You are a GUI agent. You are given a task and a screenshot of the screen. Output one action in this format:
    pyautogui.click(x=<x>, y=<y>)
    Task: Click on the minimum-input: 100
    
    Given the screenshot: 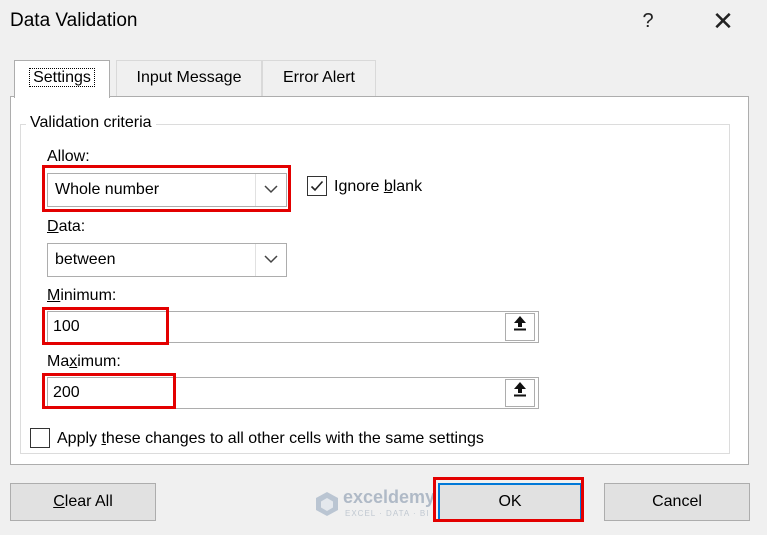 What is the action you would take?
    pyautogui.click(x=293, y=327)
    